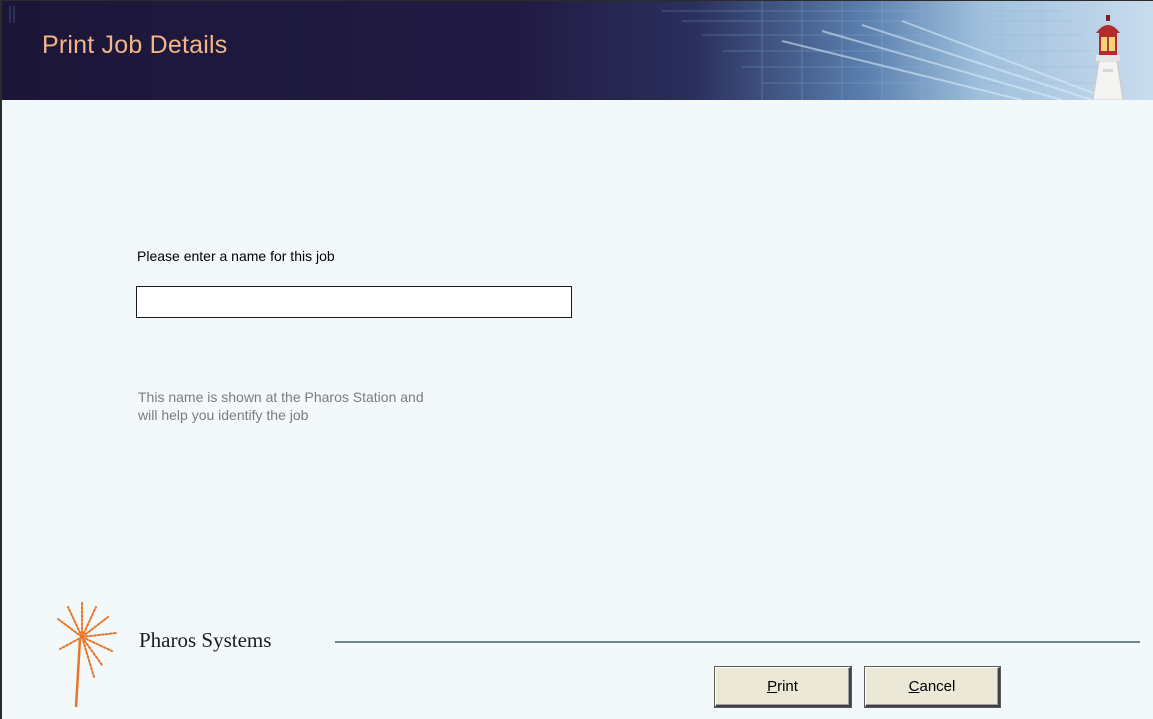  Describe the element at coordinates (135, 45) in the screenshot. I see `page-title: Print Job Details` at that location.